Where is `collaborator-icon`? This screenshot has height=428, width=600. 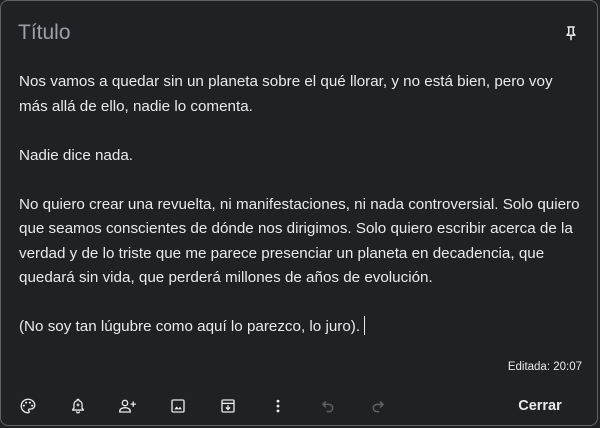 collaborator-icon is located at coordinates (127, 406).